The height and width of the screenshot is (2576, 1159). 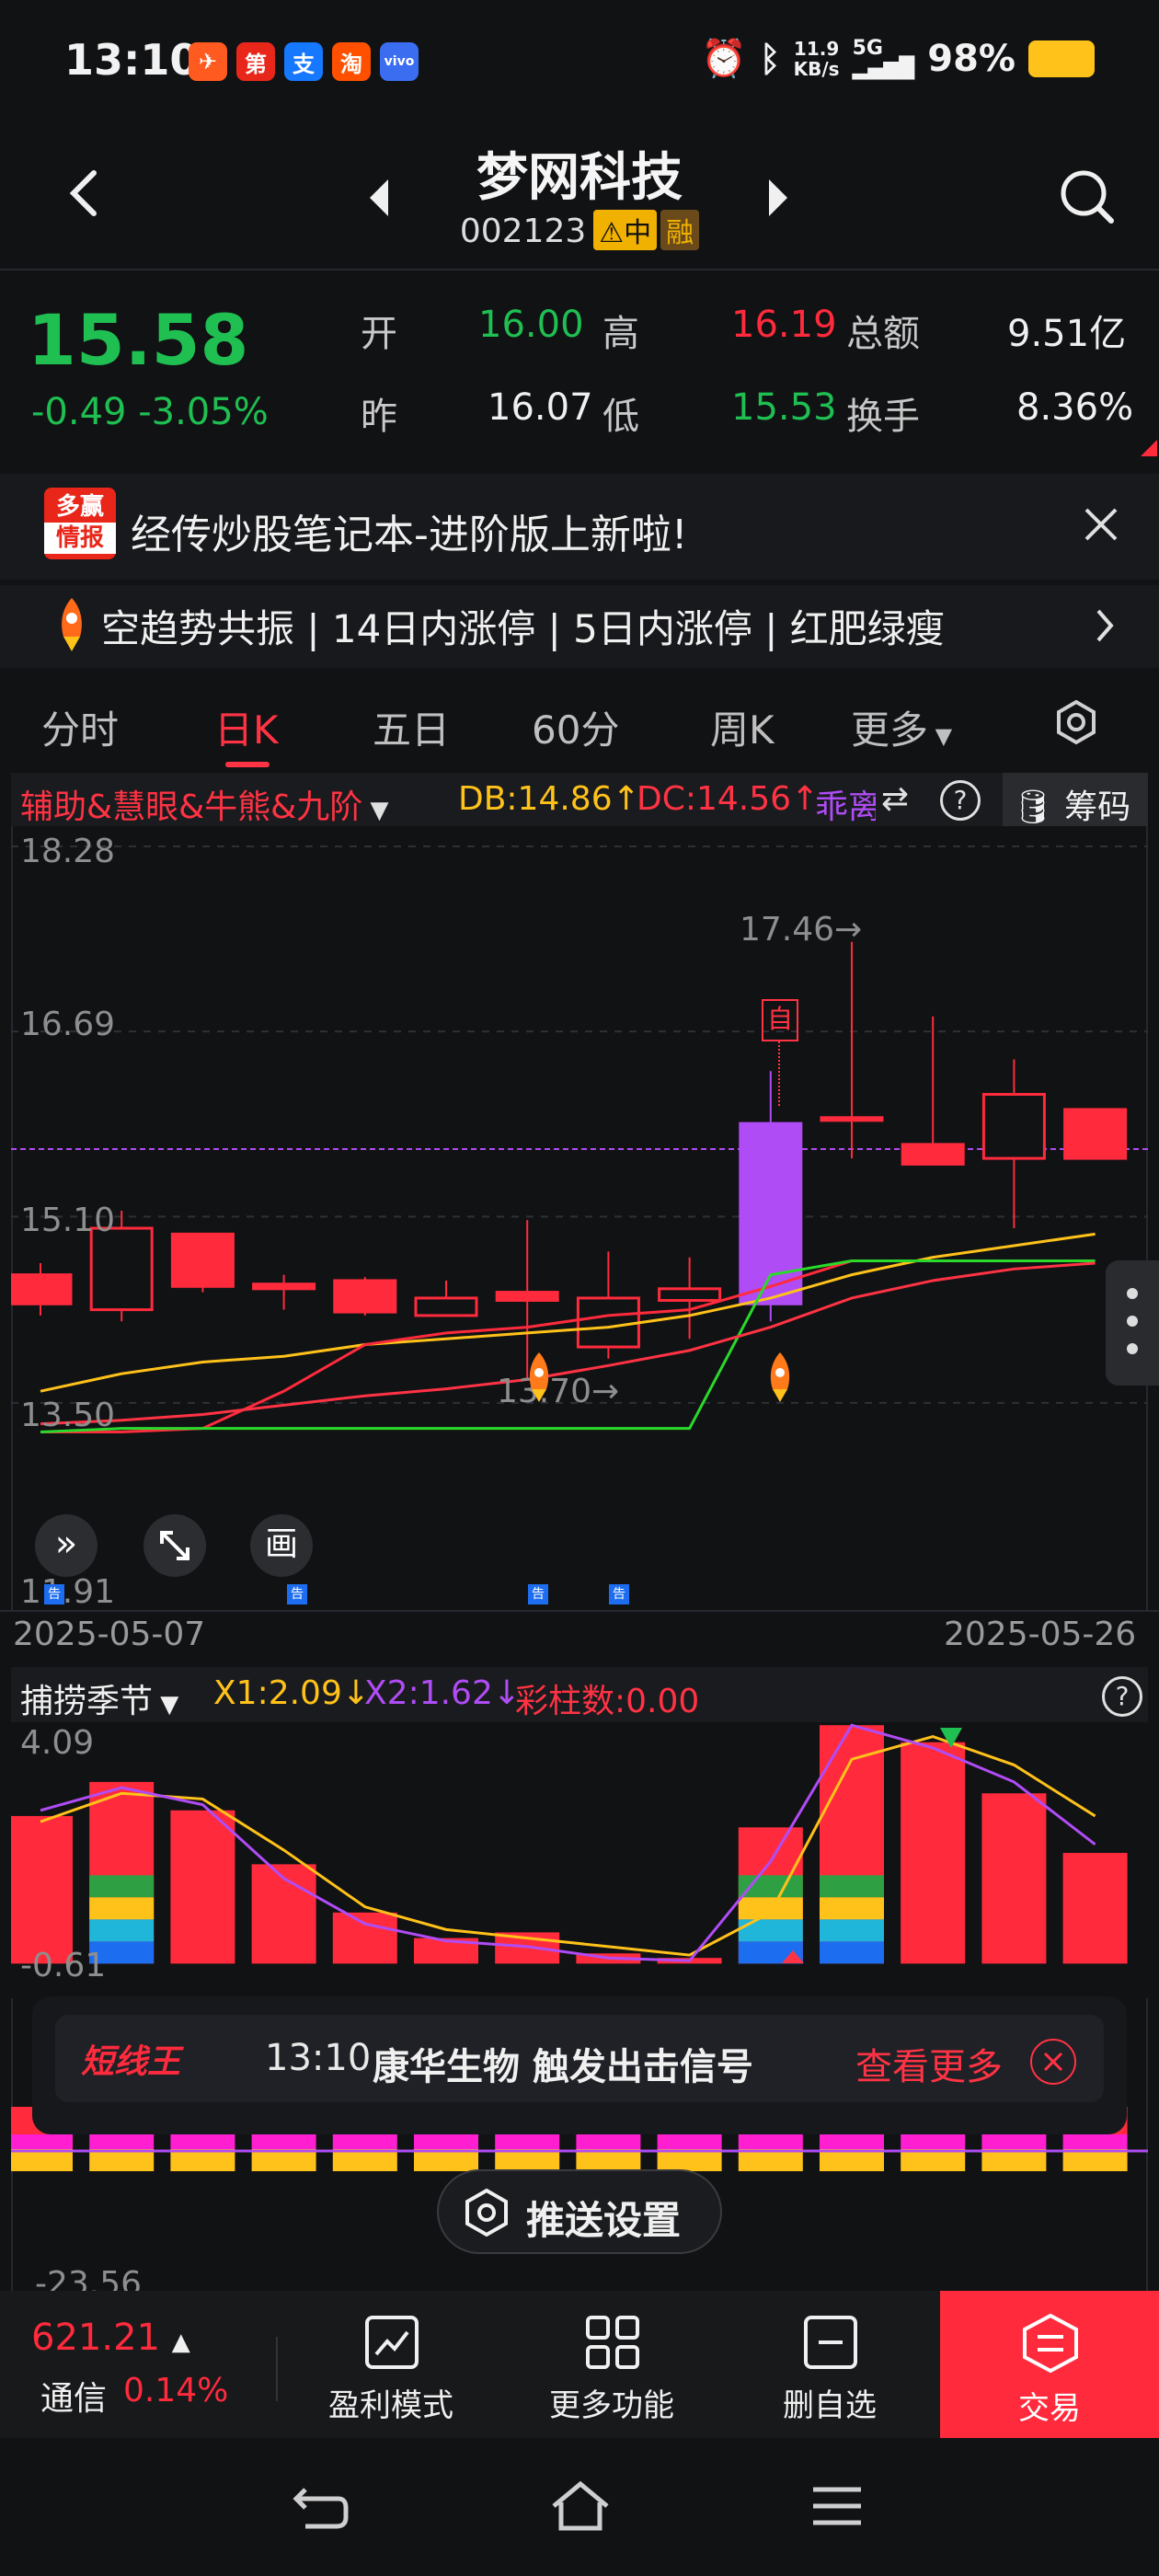 I want to click on battery-icon, so click(x=1061, y=58).